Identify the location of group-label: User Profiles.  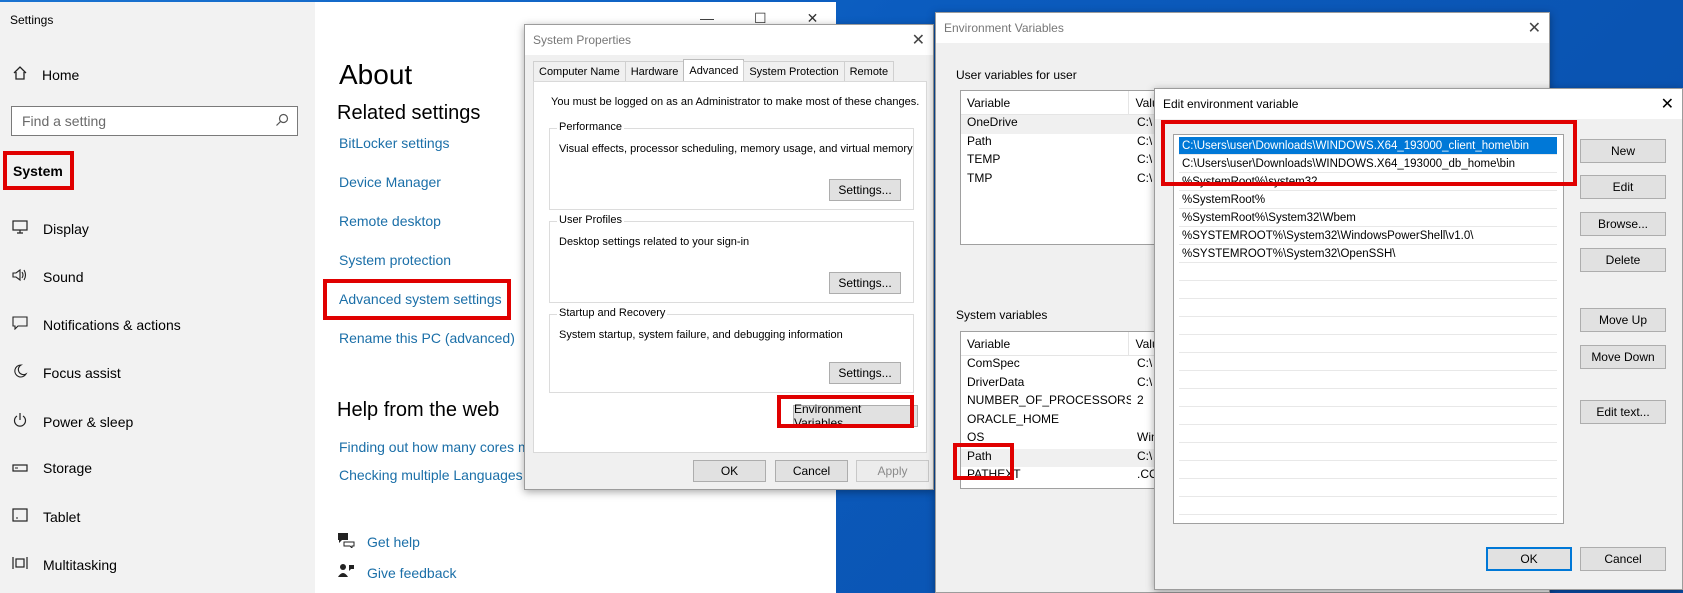
(590, 220).